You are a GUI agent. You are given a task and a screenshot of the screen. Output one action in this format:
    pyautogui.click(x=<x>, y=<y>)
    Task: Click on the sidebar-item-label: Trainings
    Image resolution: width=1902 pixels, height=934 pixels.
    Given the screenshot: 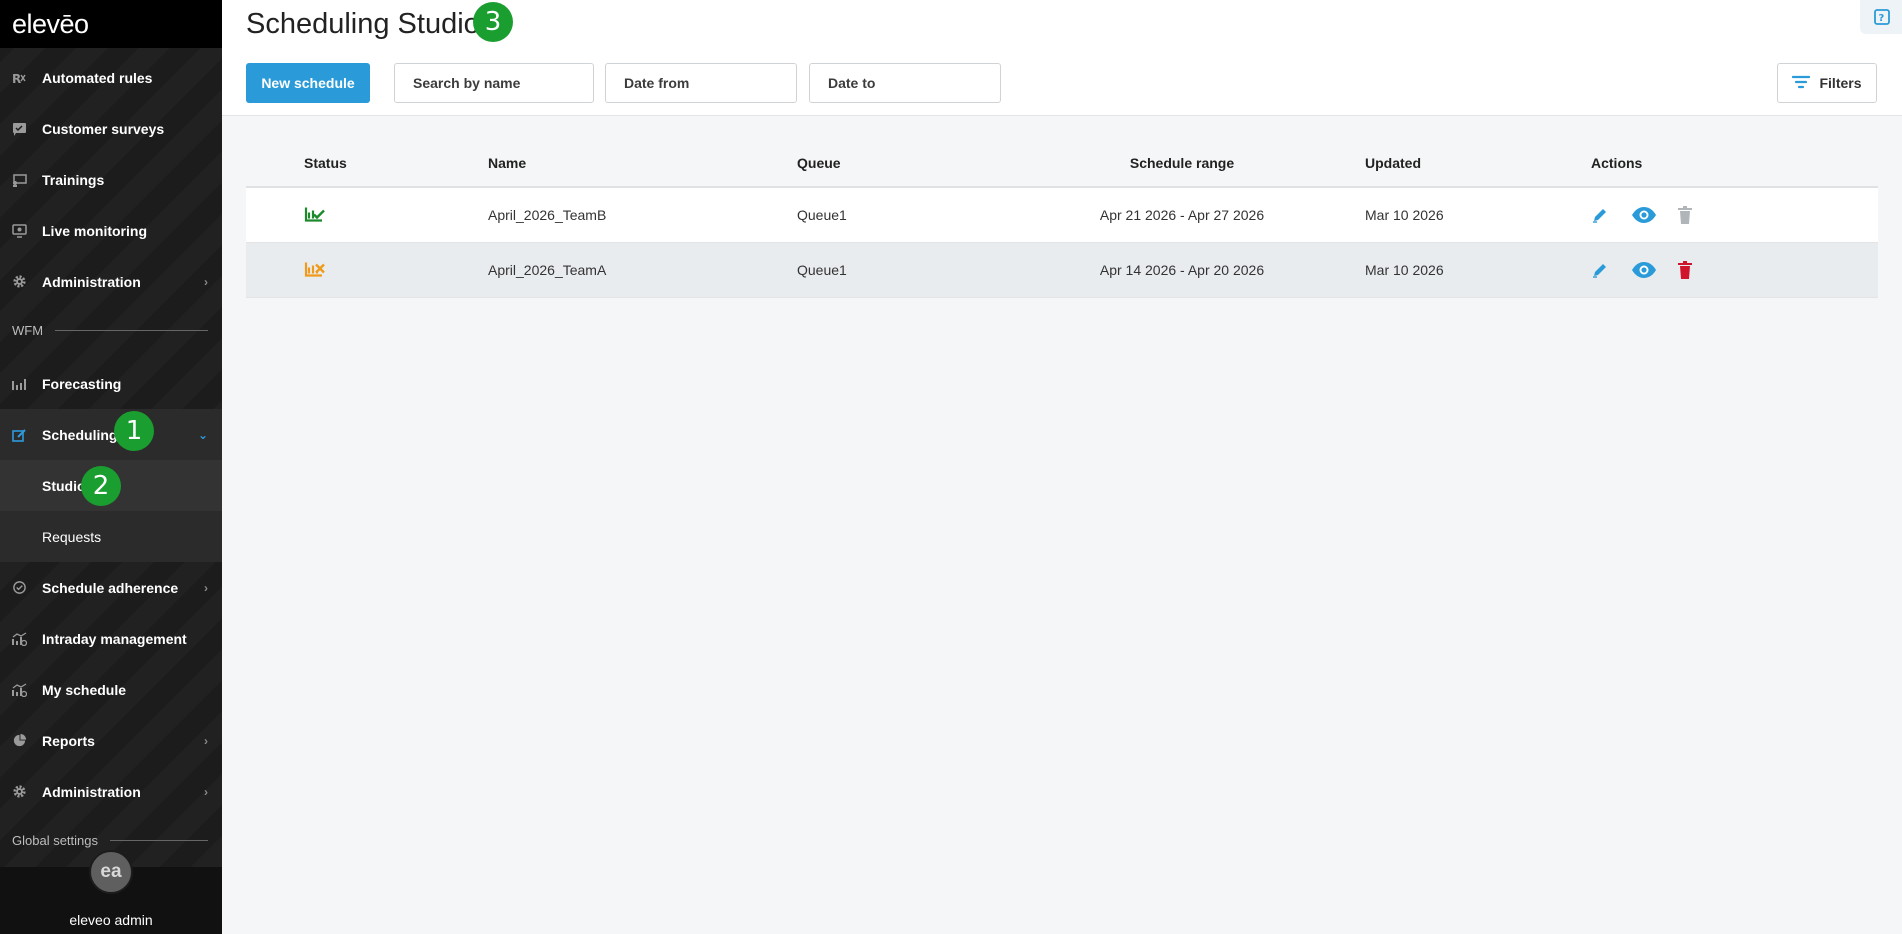 What is the action you would take?
    pyautogui.click(x=73, y=179)
    